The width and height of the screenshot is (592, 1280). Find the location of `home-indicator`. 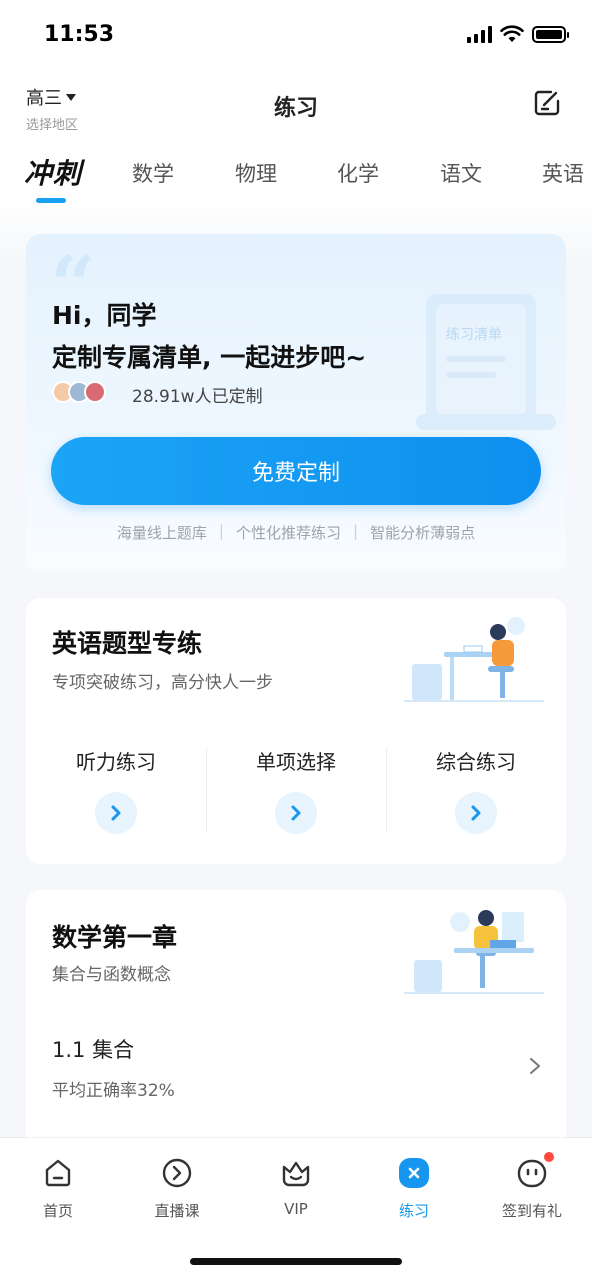

home-indicator is located at coordinates (296, 1261).